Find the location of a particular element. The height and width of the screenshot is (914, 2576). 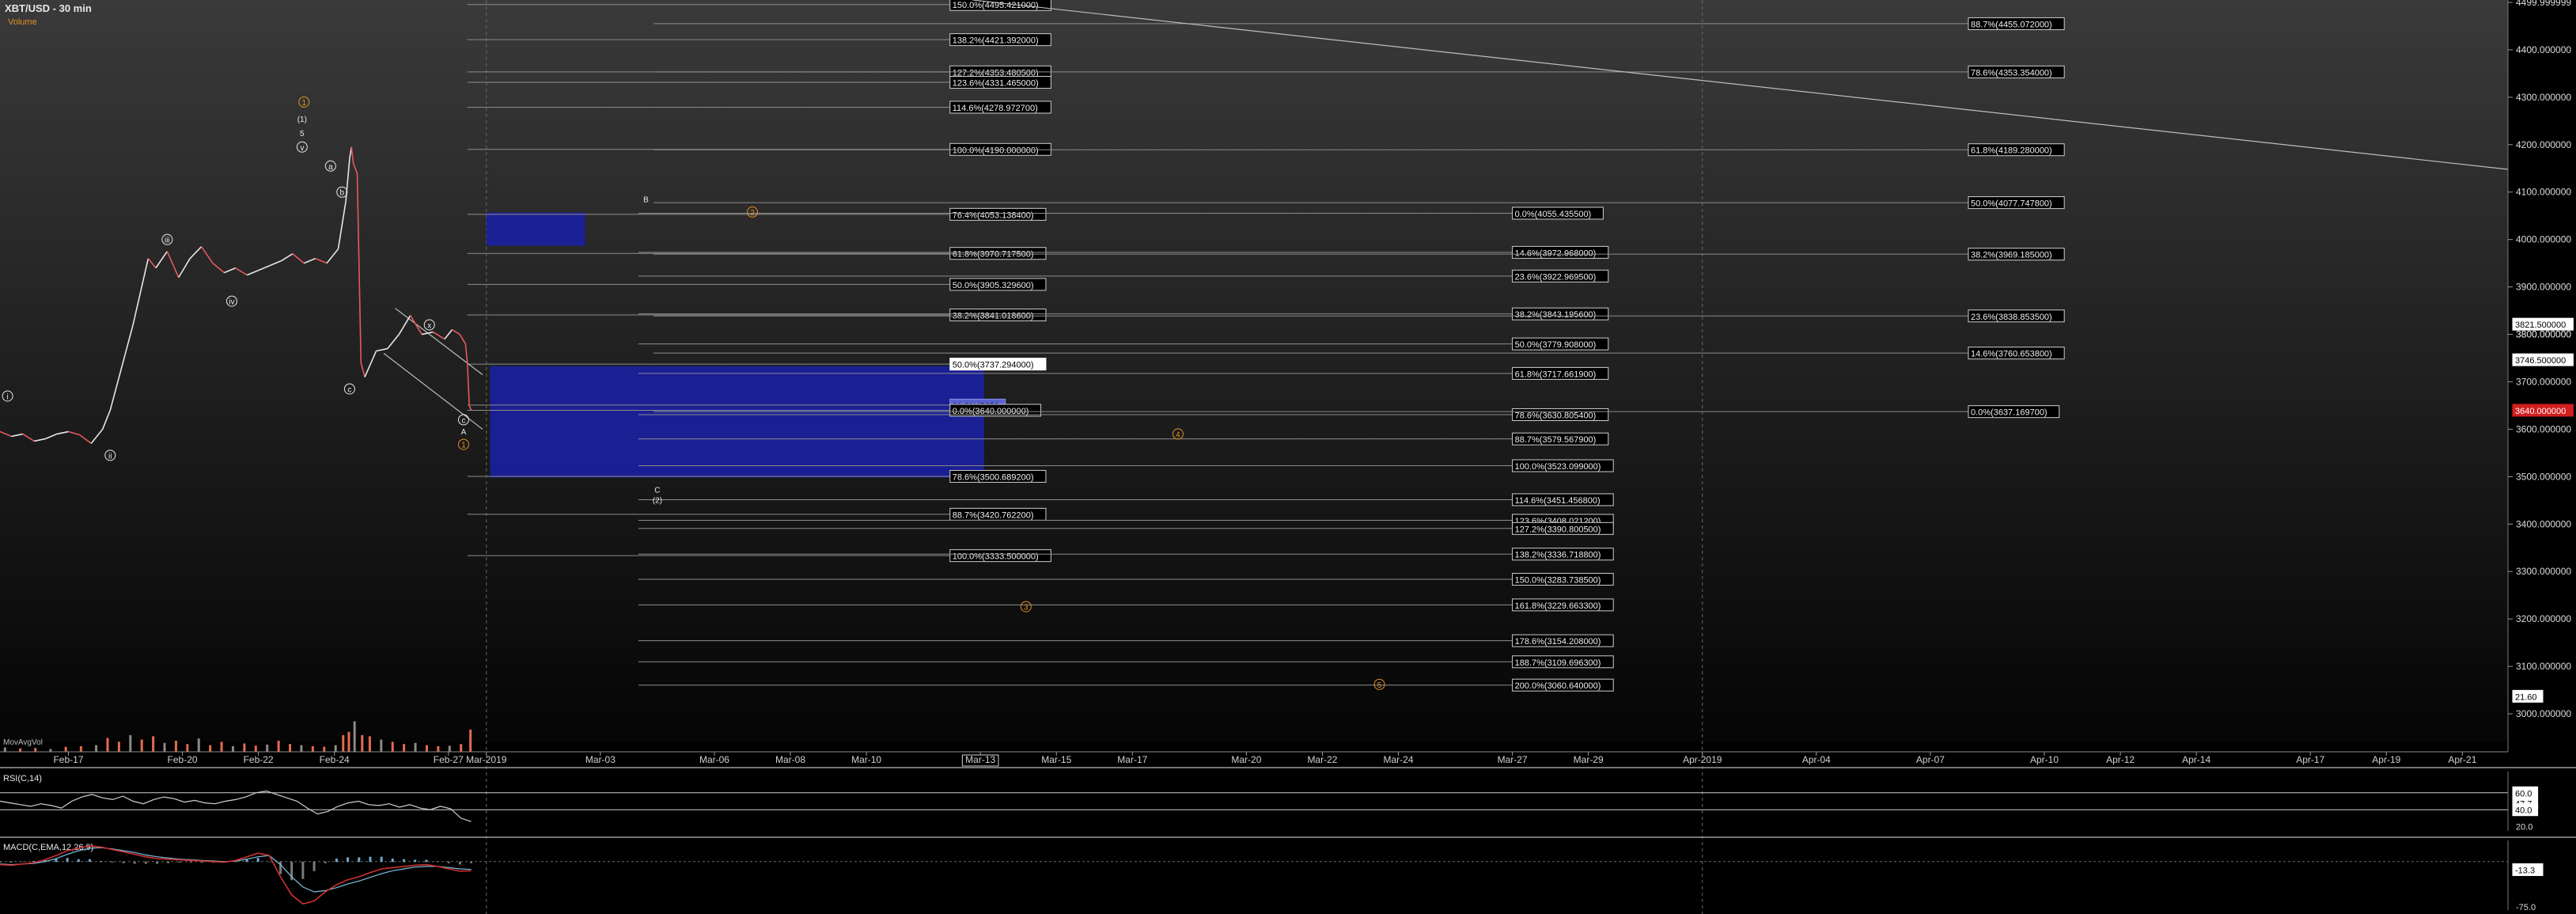

wave-label-A: A is located at coordinates (464, 432).